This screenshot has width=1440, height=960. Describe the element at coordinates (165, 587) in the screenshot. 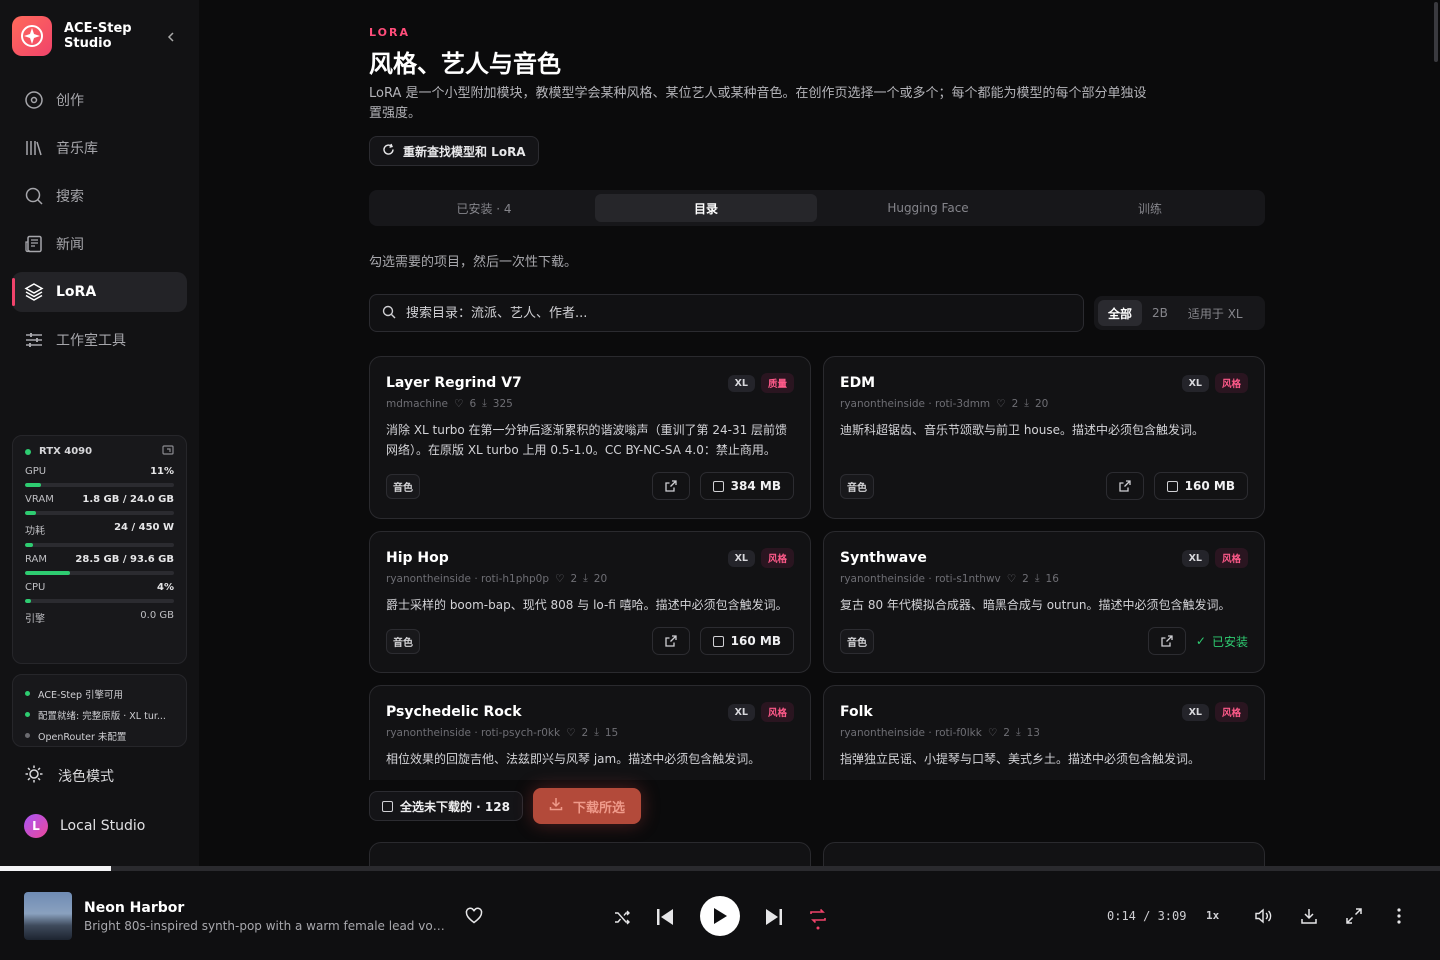

I see `stat-value: 4%` at that location.